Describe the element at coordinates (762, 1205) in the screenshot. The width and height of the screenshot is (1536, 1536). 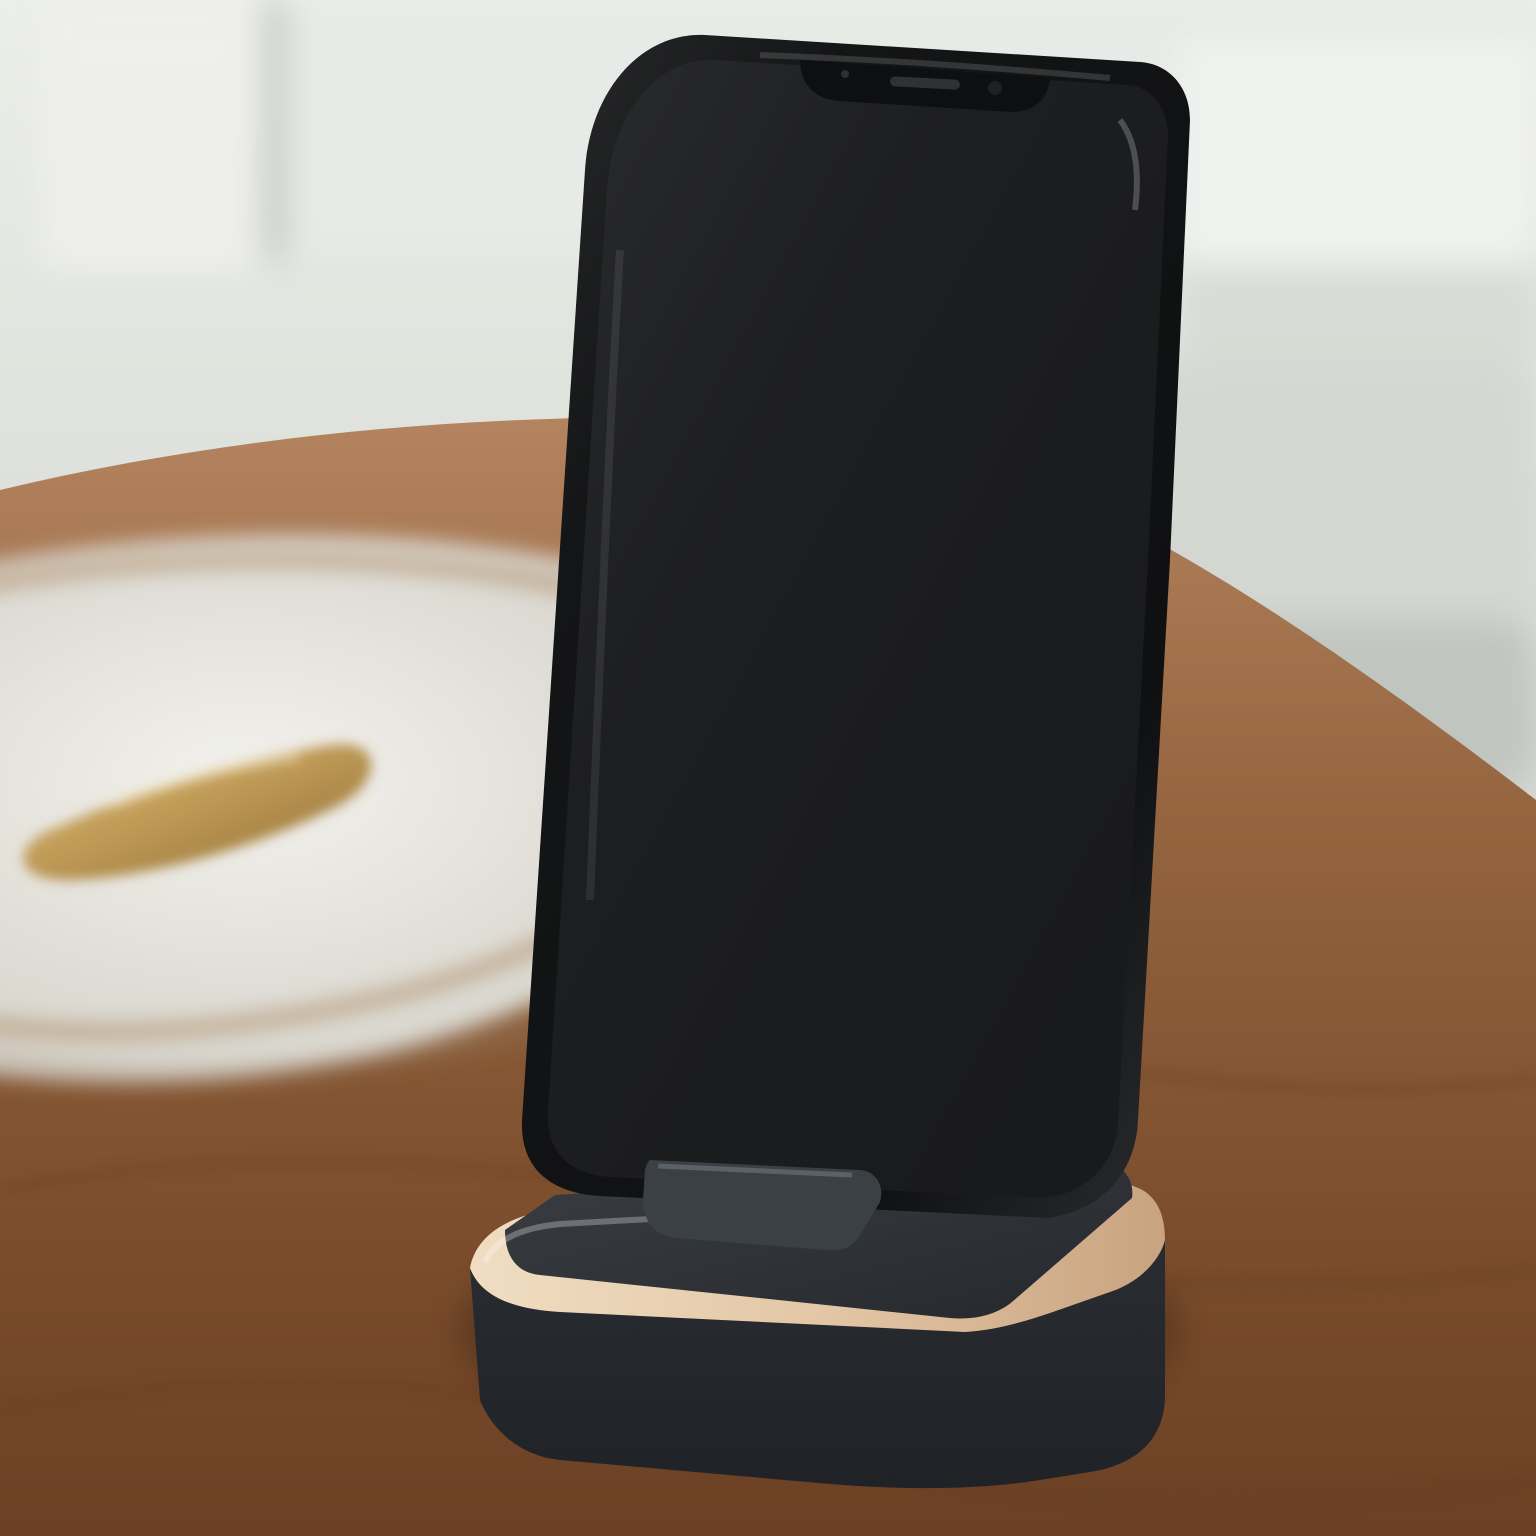
I see `stand-lip` at that location.